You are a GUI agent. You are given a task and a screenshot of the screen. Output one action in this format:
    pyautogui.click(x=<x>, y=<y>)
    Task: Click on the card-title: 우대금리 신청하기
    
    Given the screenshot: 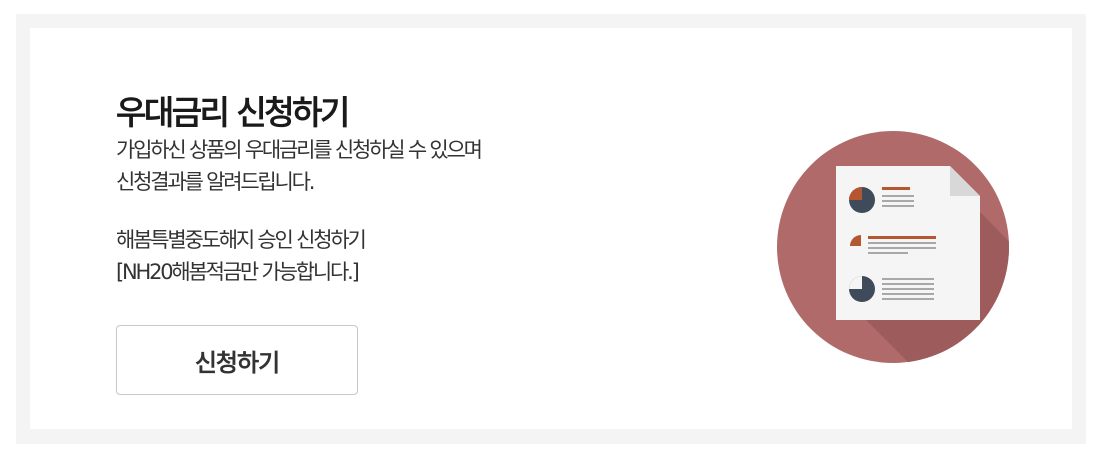 What is the action you would take?
    pyautogui.click(x=233, y=112)
    